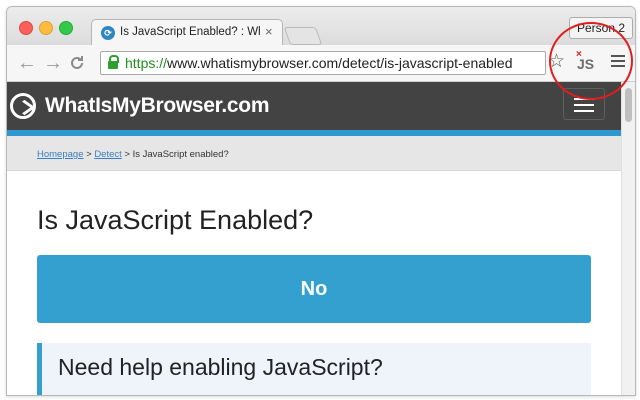 The image size is (640, 400). I want to click on tab-close-icon: ×, so click(269, 31).